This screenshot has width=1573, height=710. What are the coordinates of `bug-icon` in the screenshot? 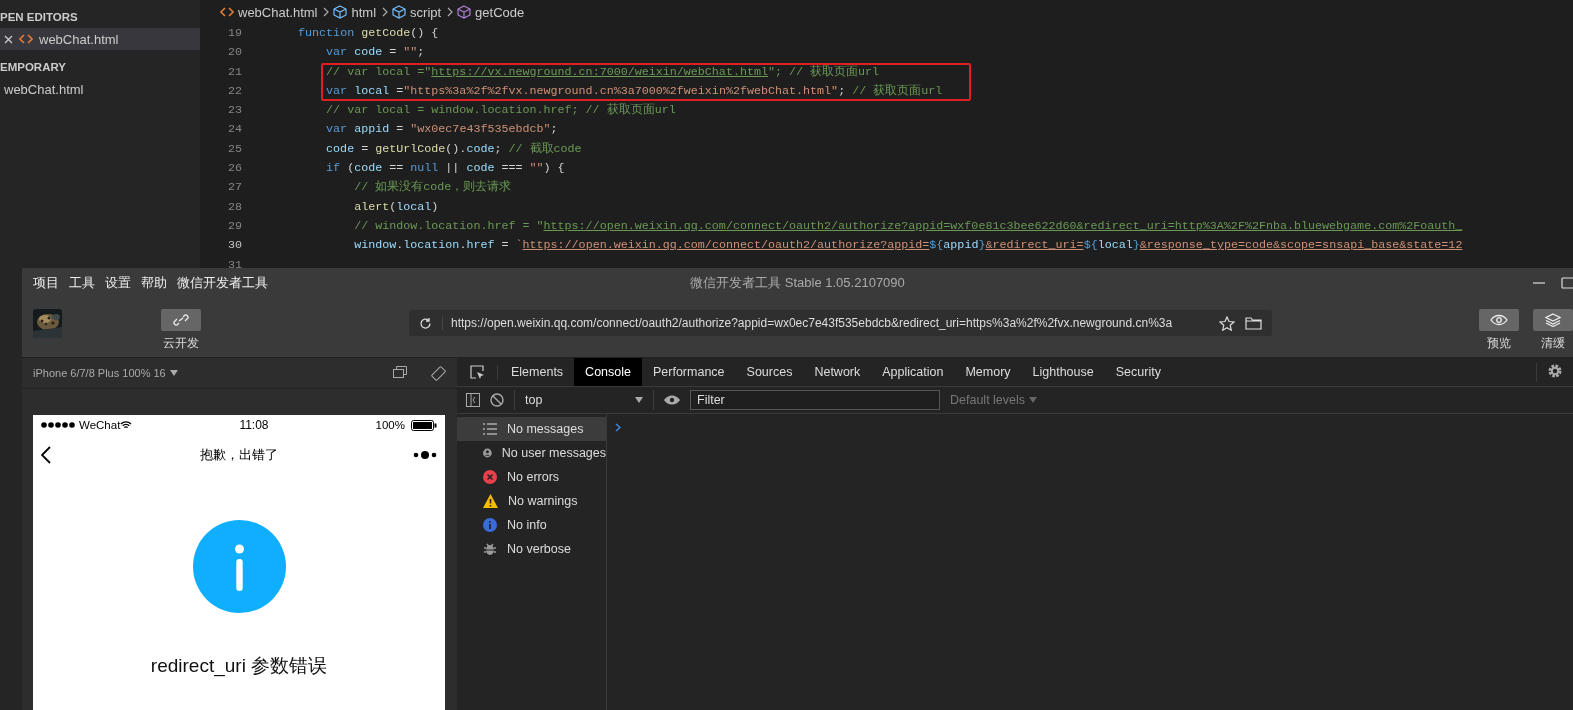 It's located at (490, 549).